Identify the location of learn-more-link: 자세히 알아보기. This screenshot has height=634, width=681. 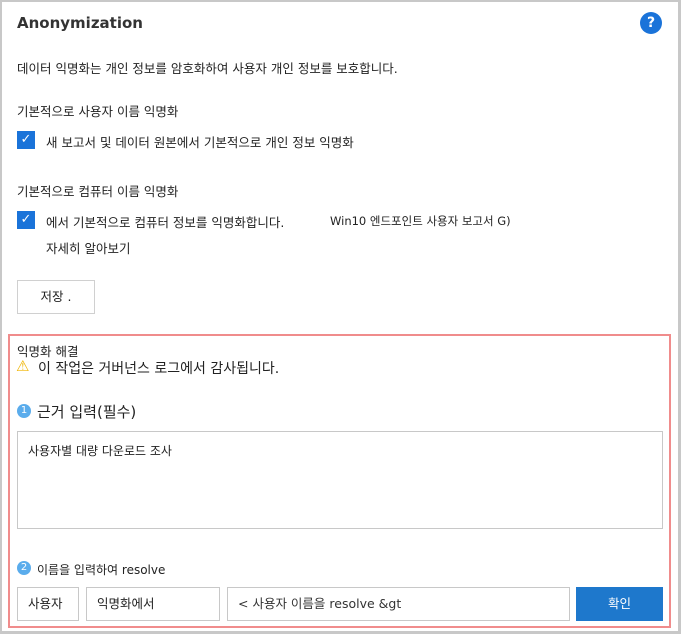
(88, 247).